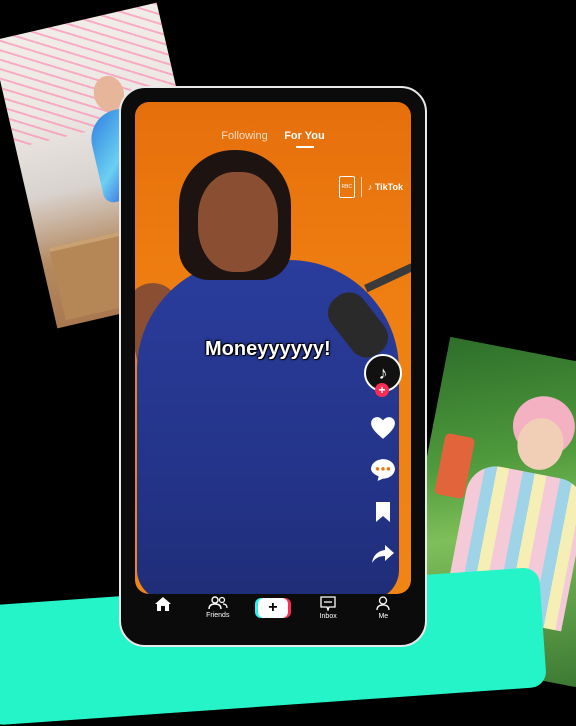 The height and width of the screenshot is (726, 576). I want to click on action-rail: ♪ +, so click(383, 460).